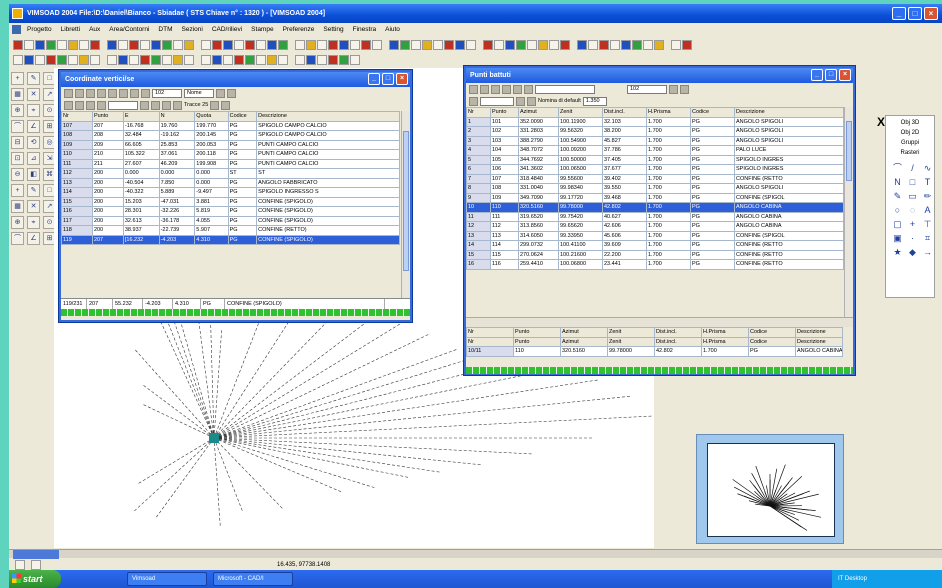  I want to click on table-cell: 99.78000, so click(580, 207).